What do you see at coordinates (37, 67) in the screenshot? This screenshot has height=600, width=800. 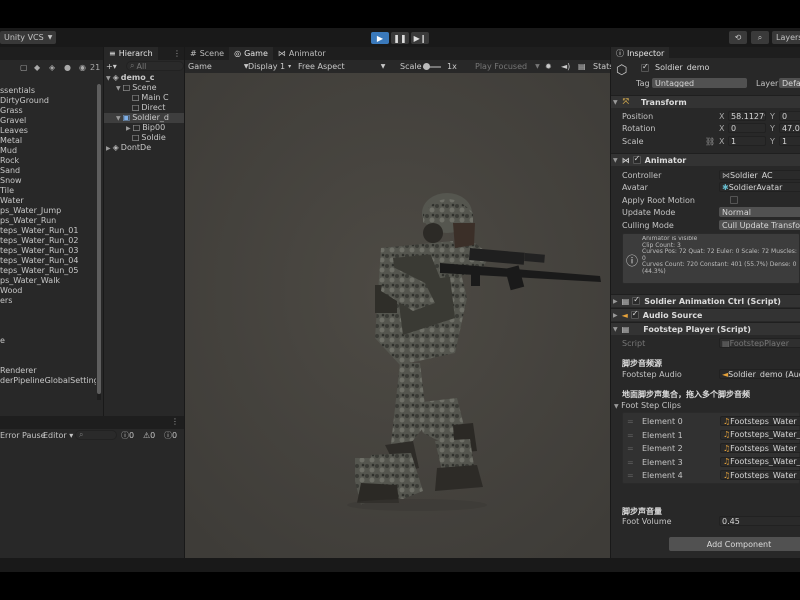 I see `filter-icon: ◆` at bounding box center [37, 67].